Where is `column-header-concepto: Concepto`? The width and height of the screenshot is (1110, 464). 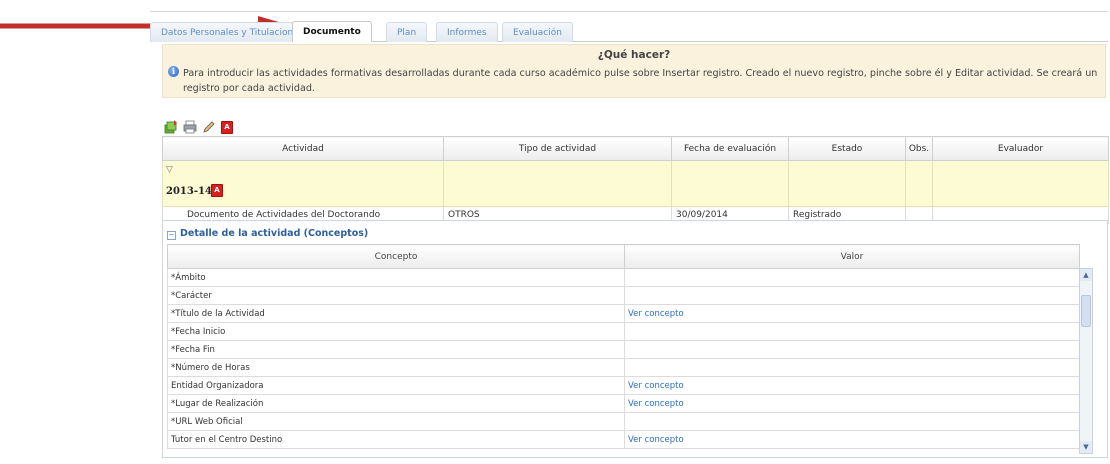 column-header-concepto: Concepto is located at coordinates (396, 256).